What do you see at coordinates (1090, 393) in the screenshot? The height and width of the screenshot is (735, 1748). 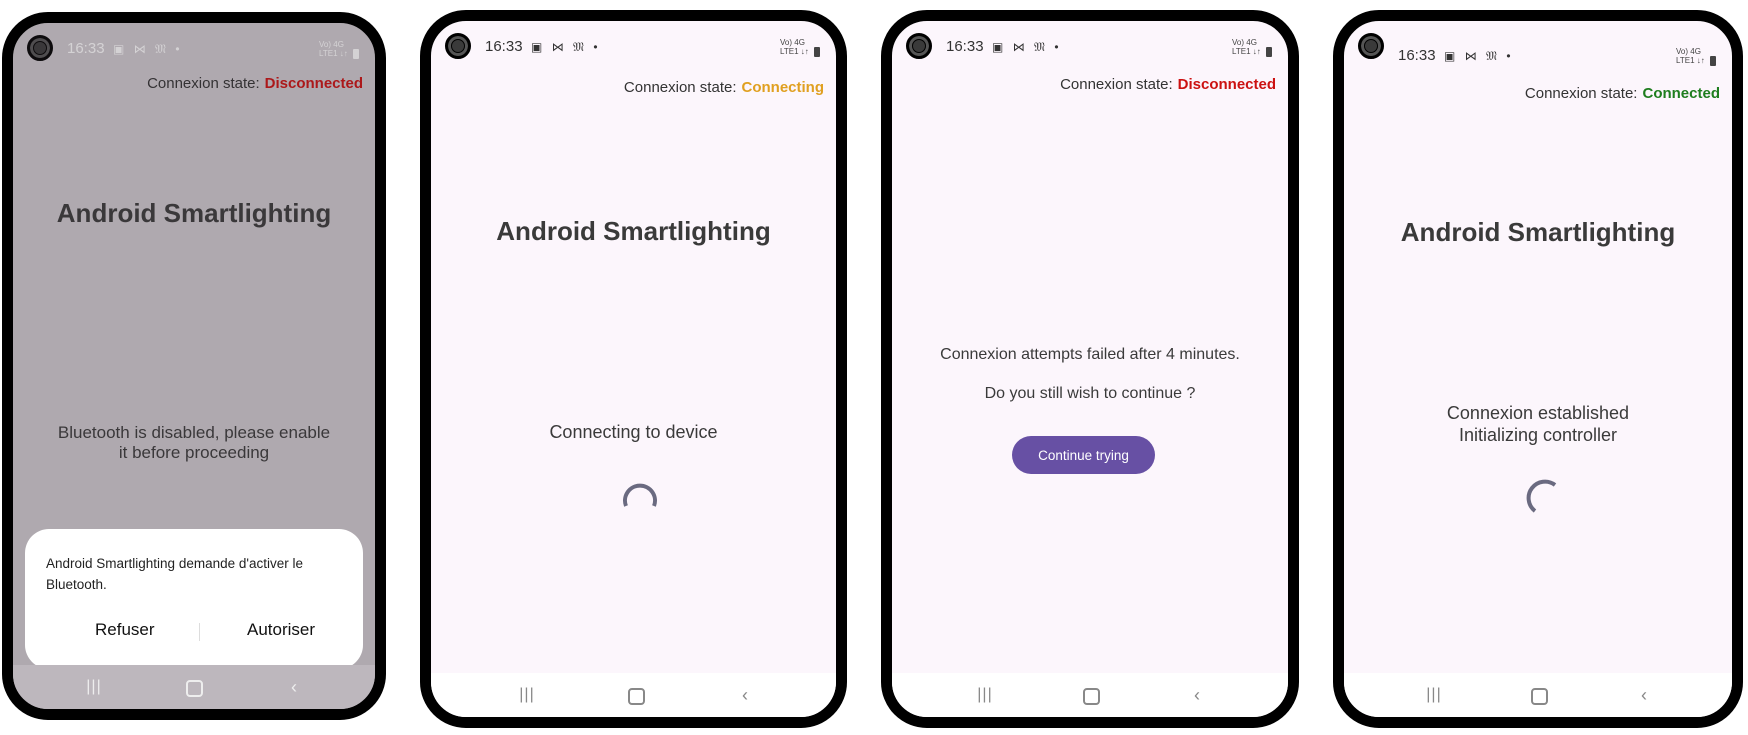 I see `continue-question: Do you still wish to continue ?` at bounding box center [1090, 393].